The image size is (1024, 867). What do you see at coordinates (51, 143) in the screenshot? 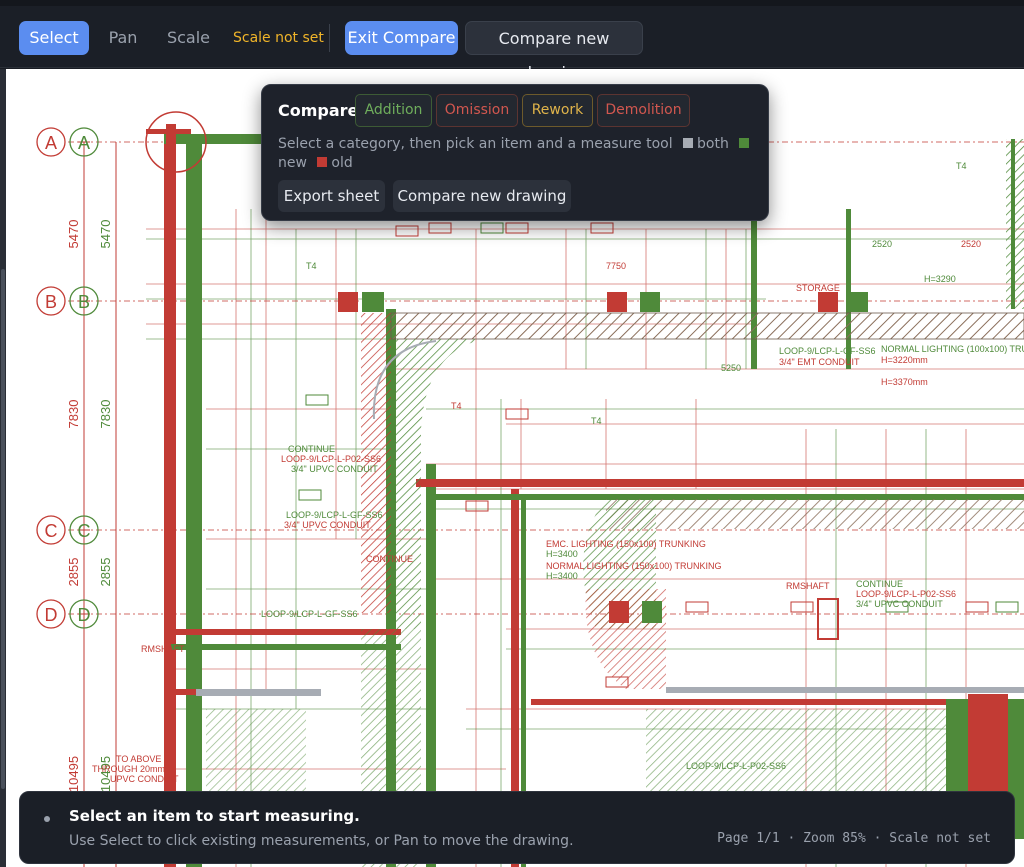
I see `grid-label-a-old: A` at bounding box center [51, 143].